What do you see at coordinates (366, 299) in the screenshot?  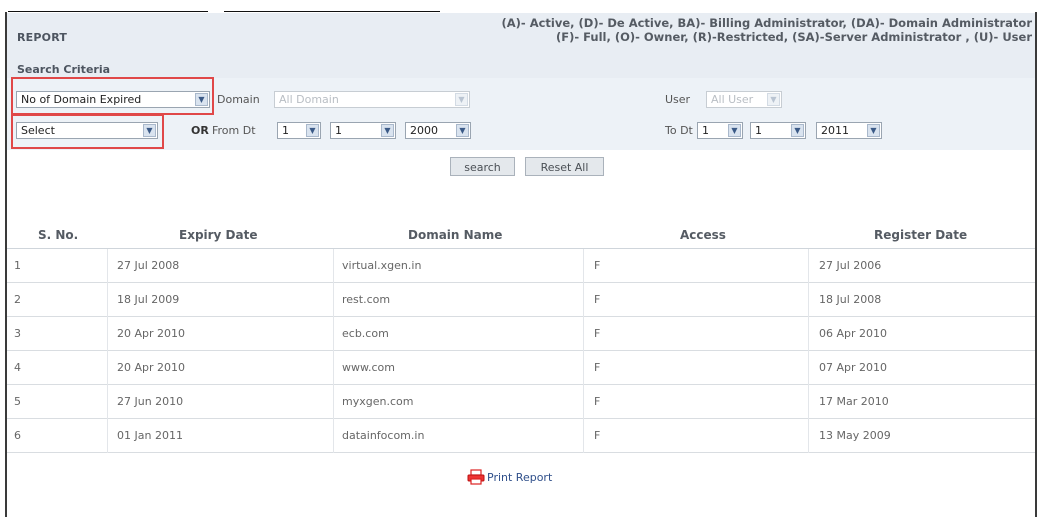 I see `cell-domain: rest.com` at bounding box center [366, 299].